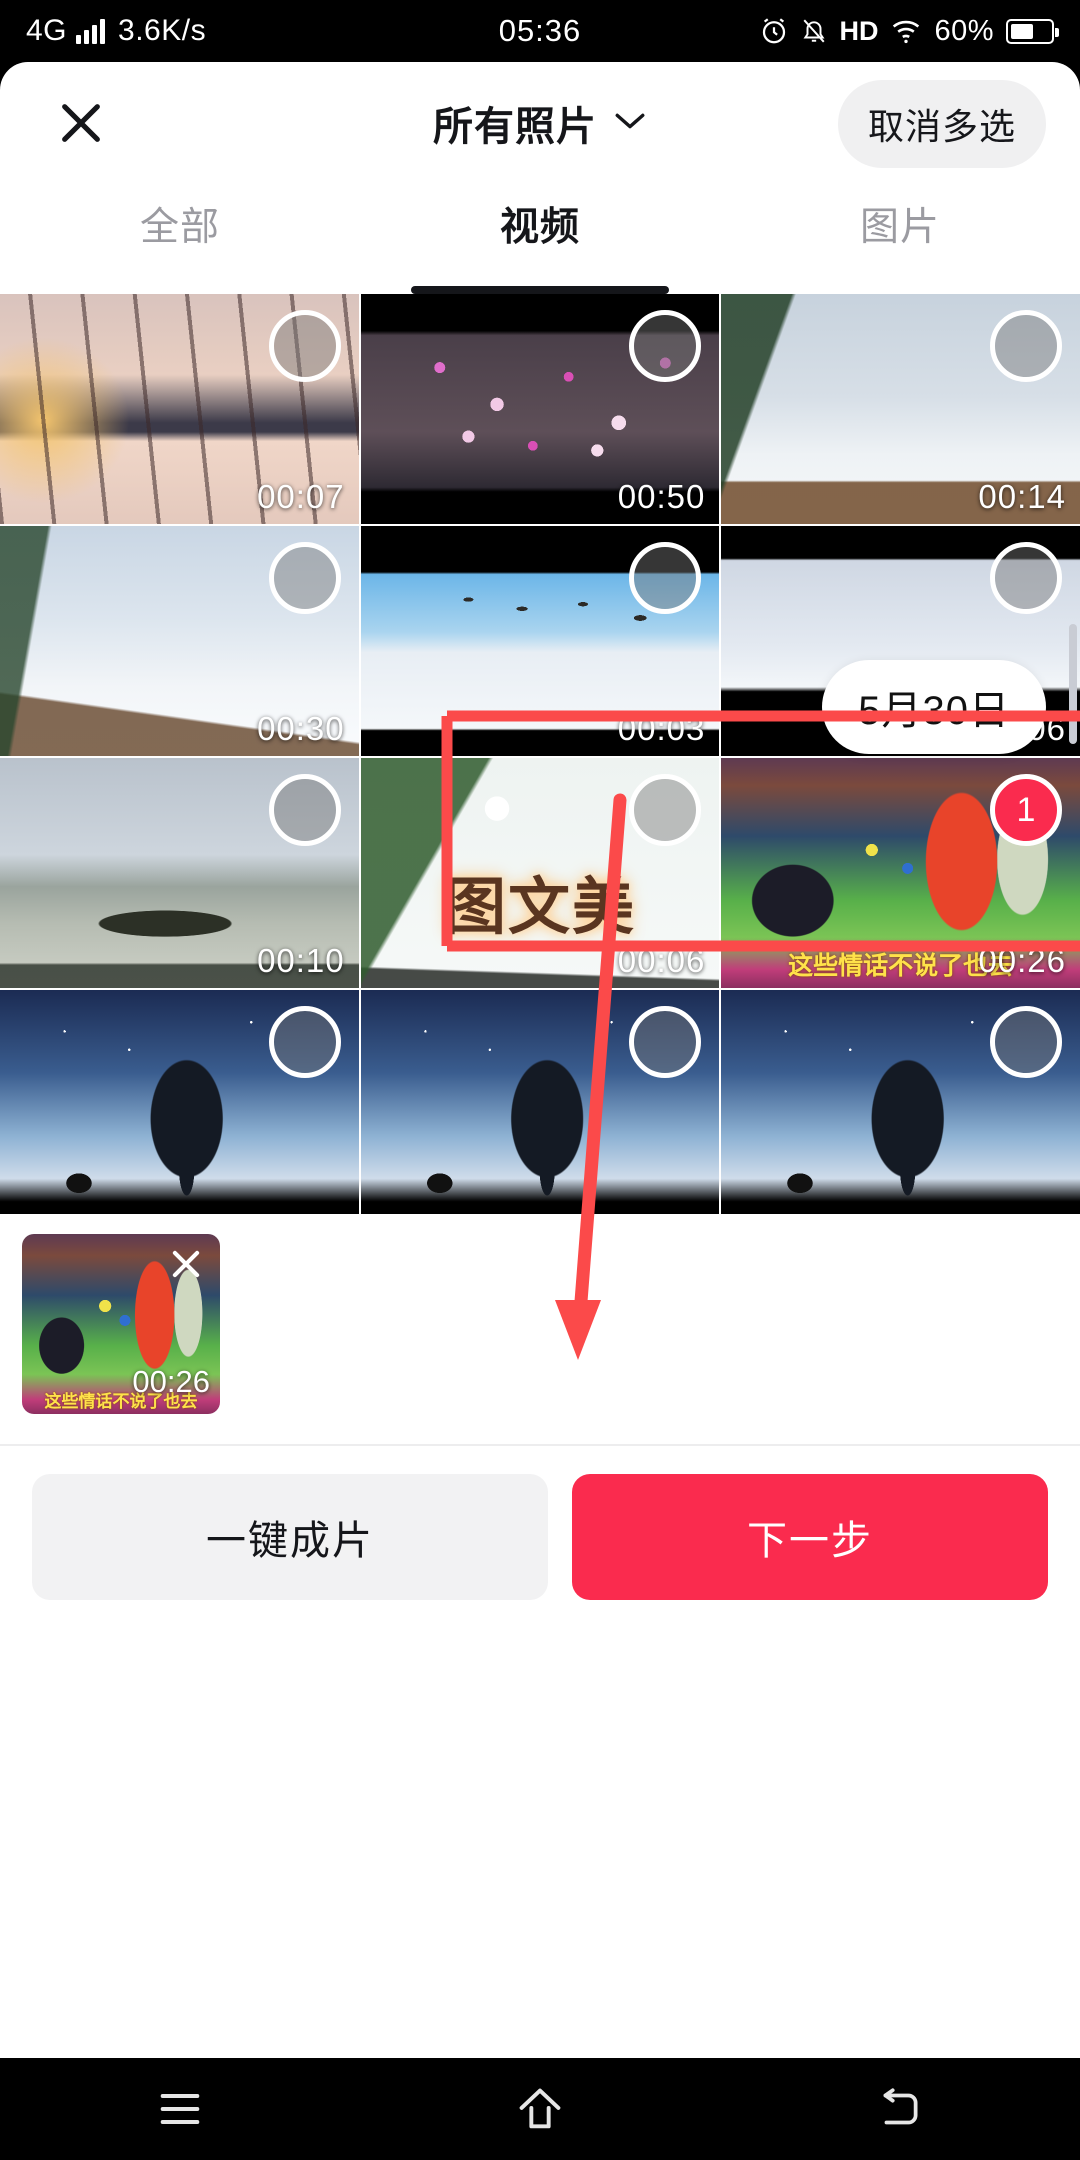  I want to click on alarm-icon, so click(774, 31).